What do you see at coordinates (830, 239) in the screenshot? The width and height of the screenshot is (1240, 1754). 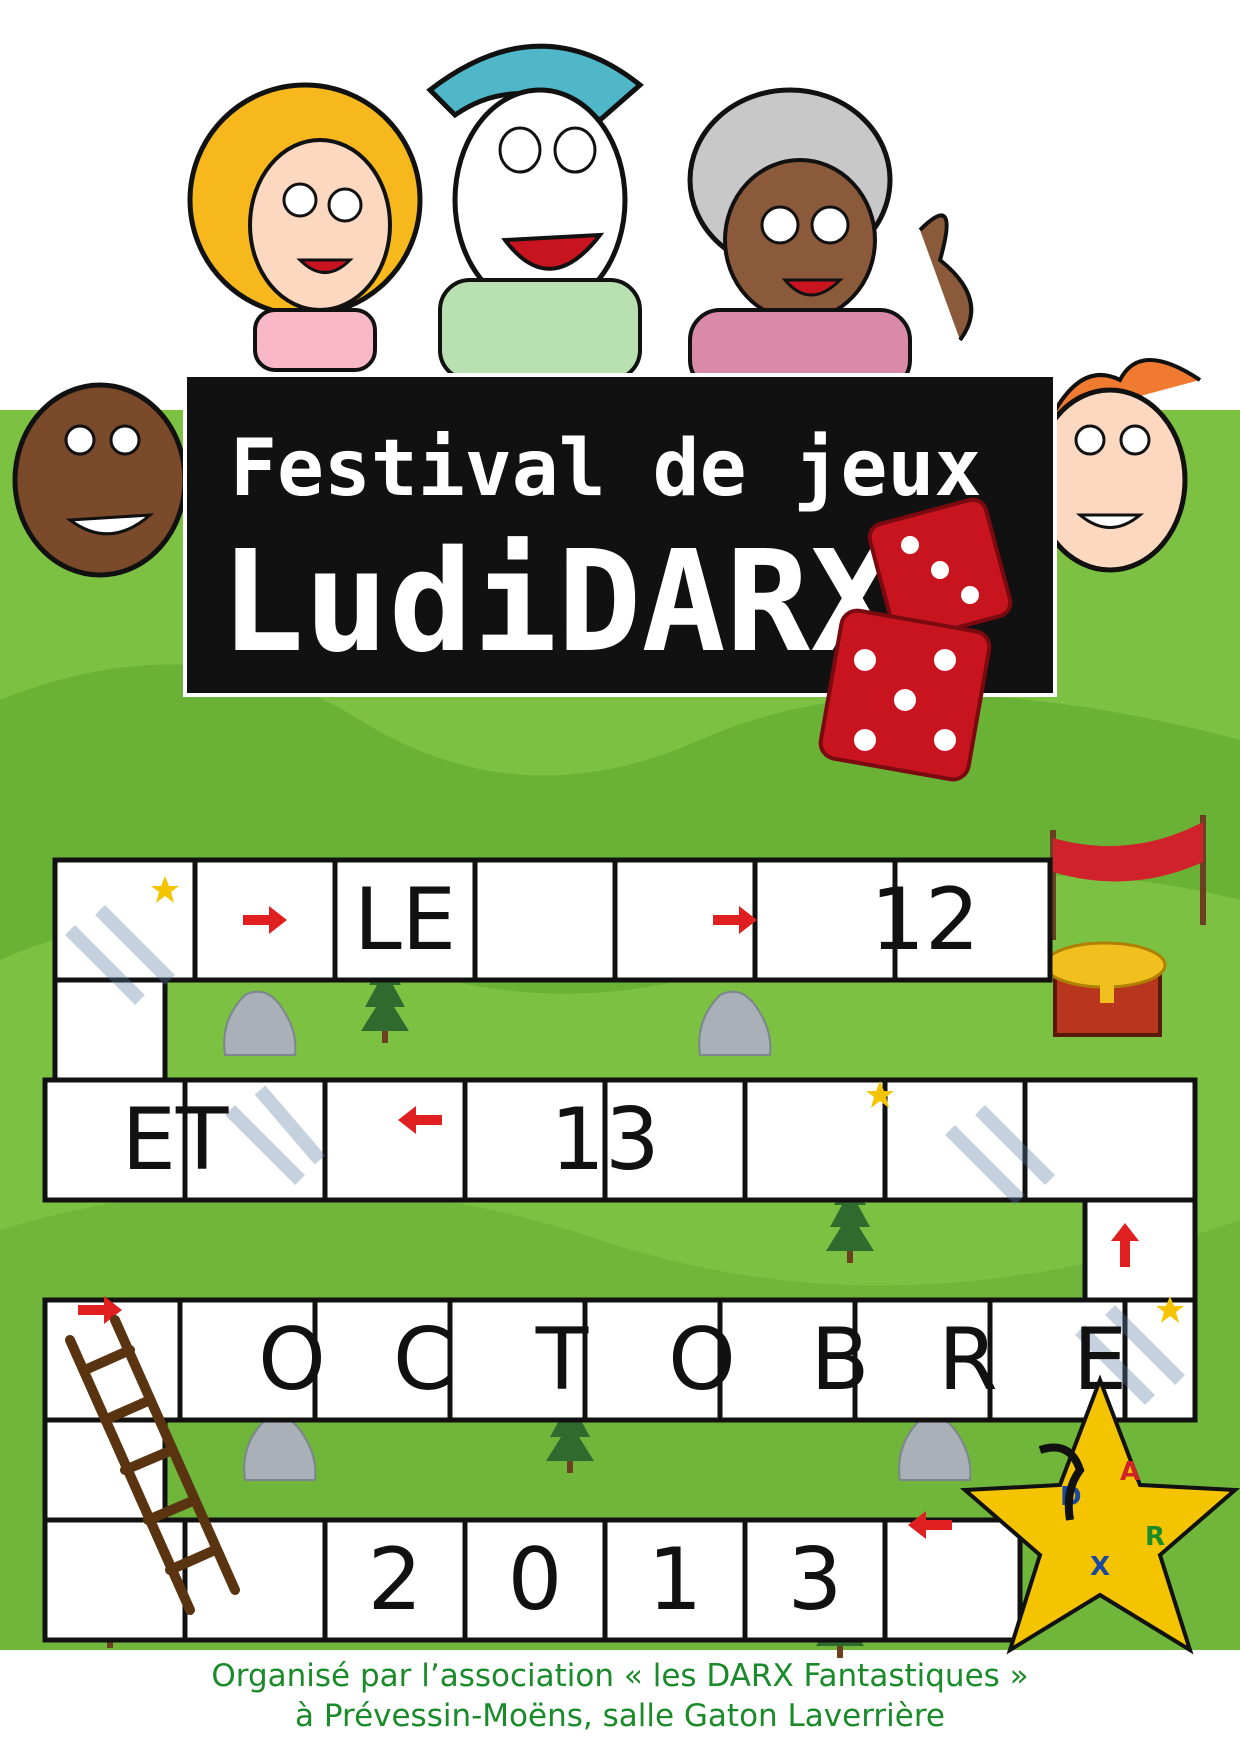 I see `character-grandmother` at bounding box center [830, 239].